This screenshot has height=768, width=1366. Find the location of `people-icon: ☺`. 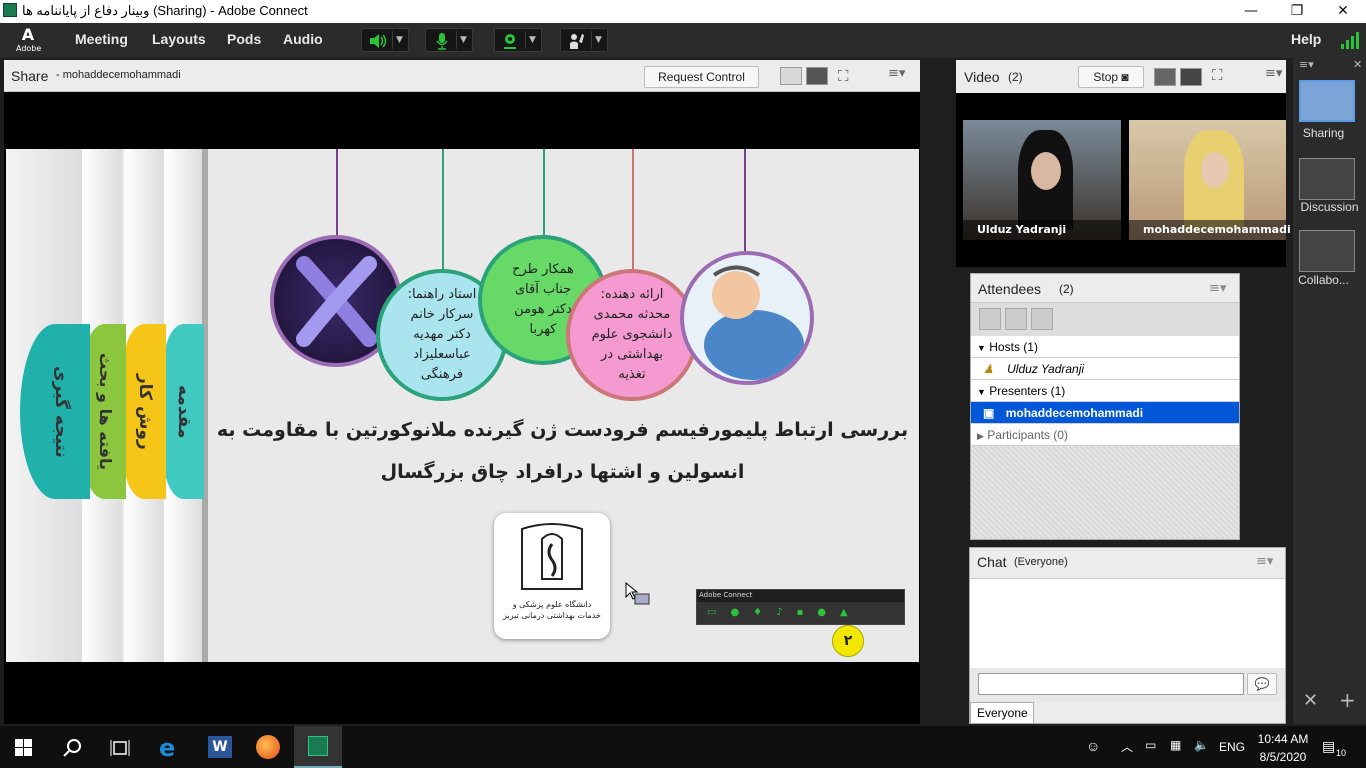

people-icon: ☺ is located at coordinates (1093, 746).